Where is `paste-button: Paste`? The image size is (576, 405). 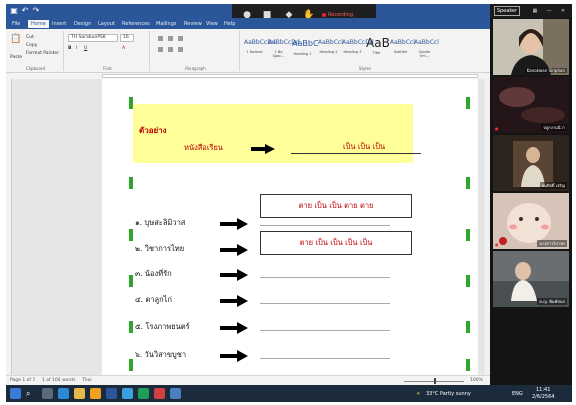 paste-button: Paste is located at coordinates (16, 57).